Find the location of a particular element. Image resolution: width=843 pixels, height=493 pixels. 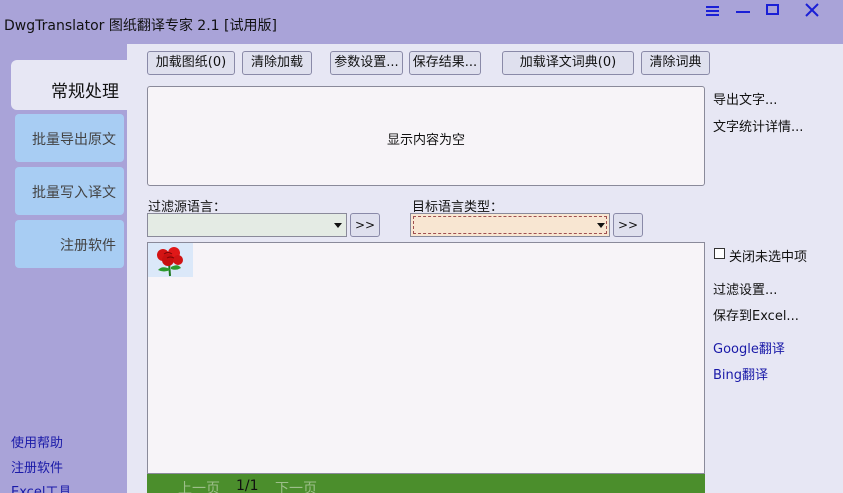

tab-batch-export-source: 批量导出原文 is located at coordinates (69, 138).